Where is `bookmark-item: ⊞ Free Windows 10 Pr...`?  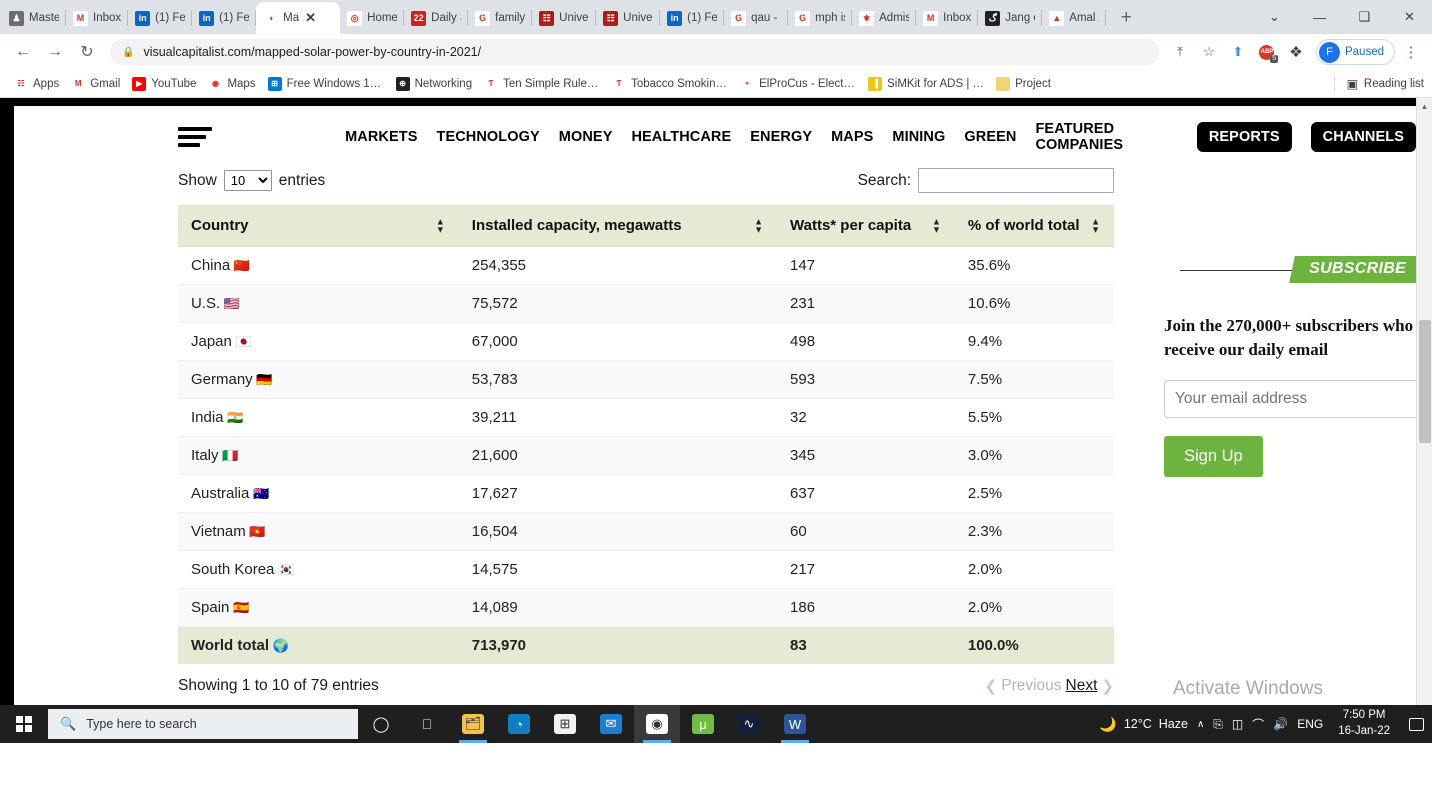
bookmark-item: ⊞ Free Windows 10 Pr... is located at coordinates (326, 84).